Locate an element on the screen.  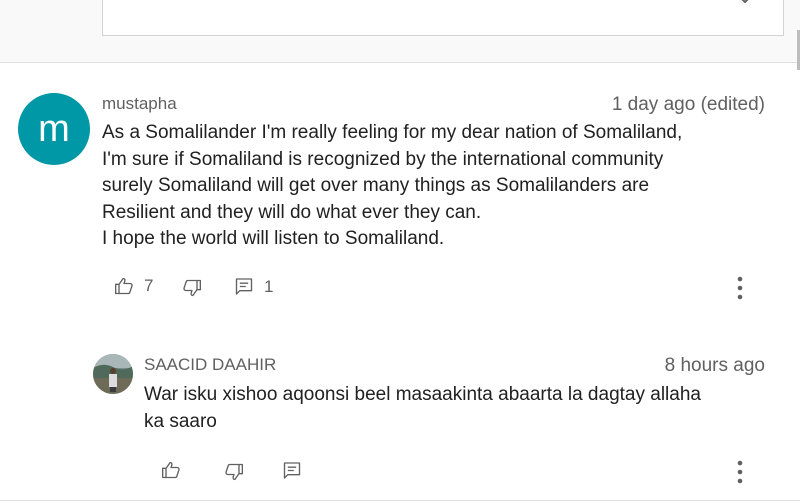
reply-button: 1 is located at coordinates (253, 286).